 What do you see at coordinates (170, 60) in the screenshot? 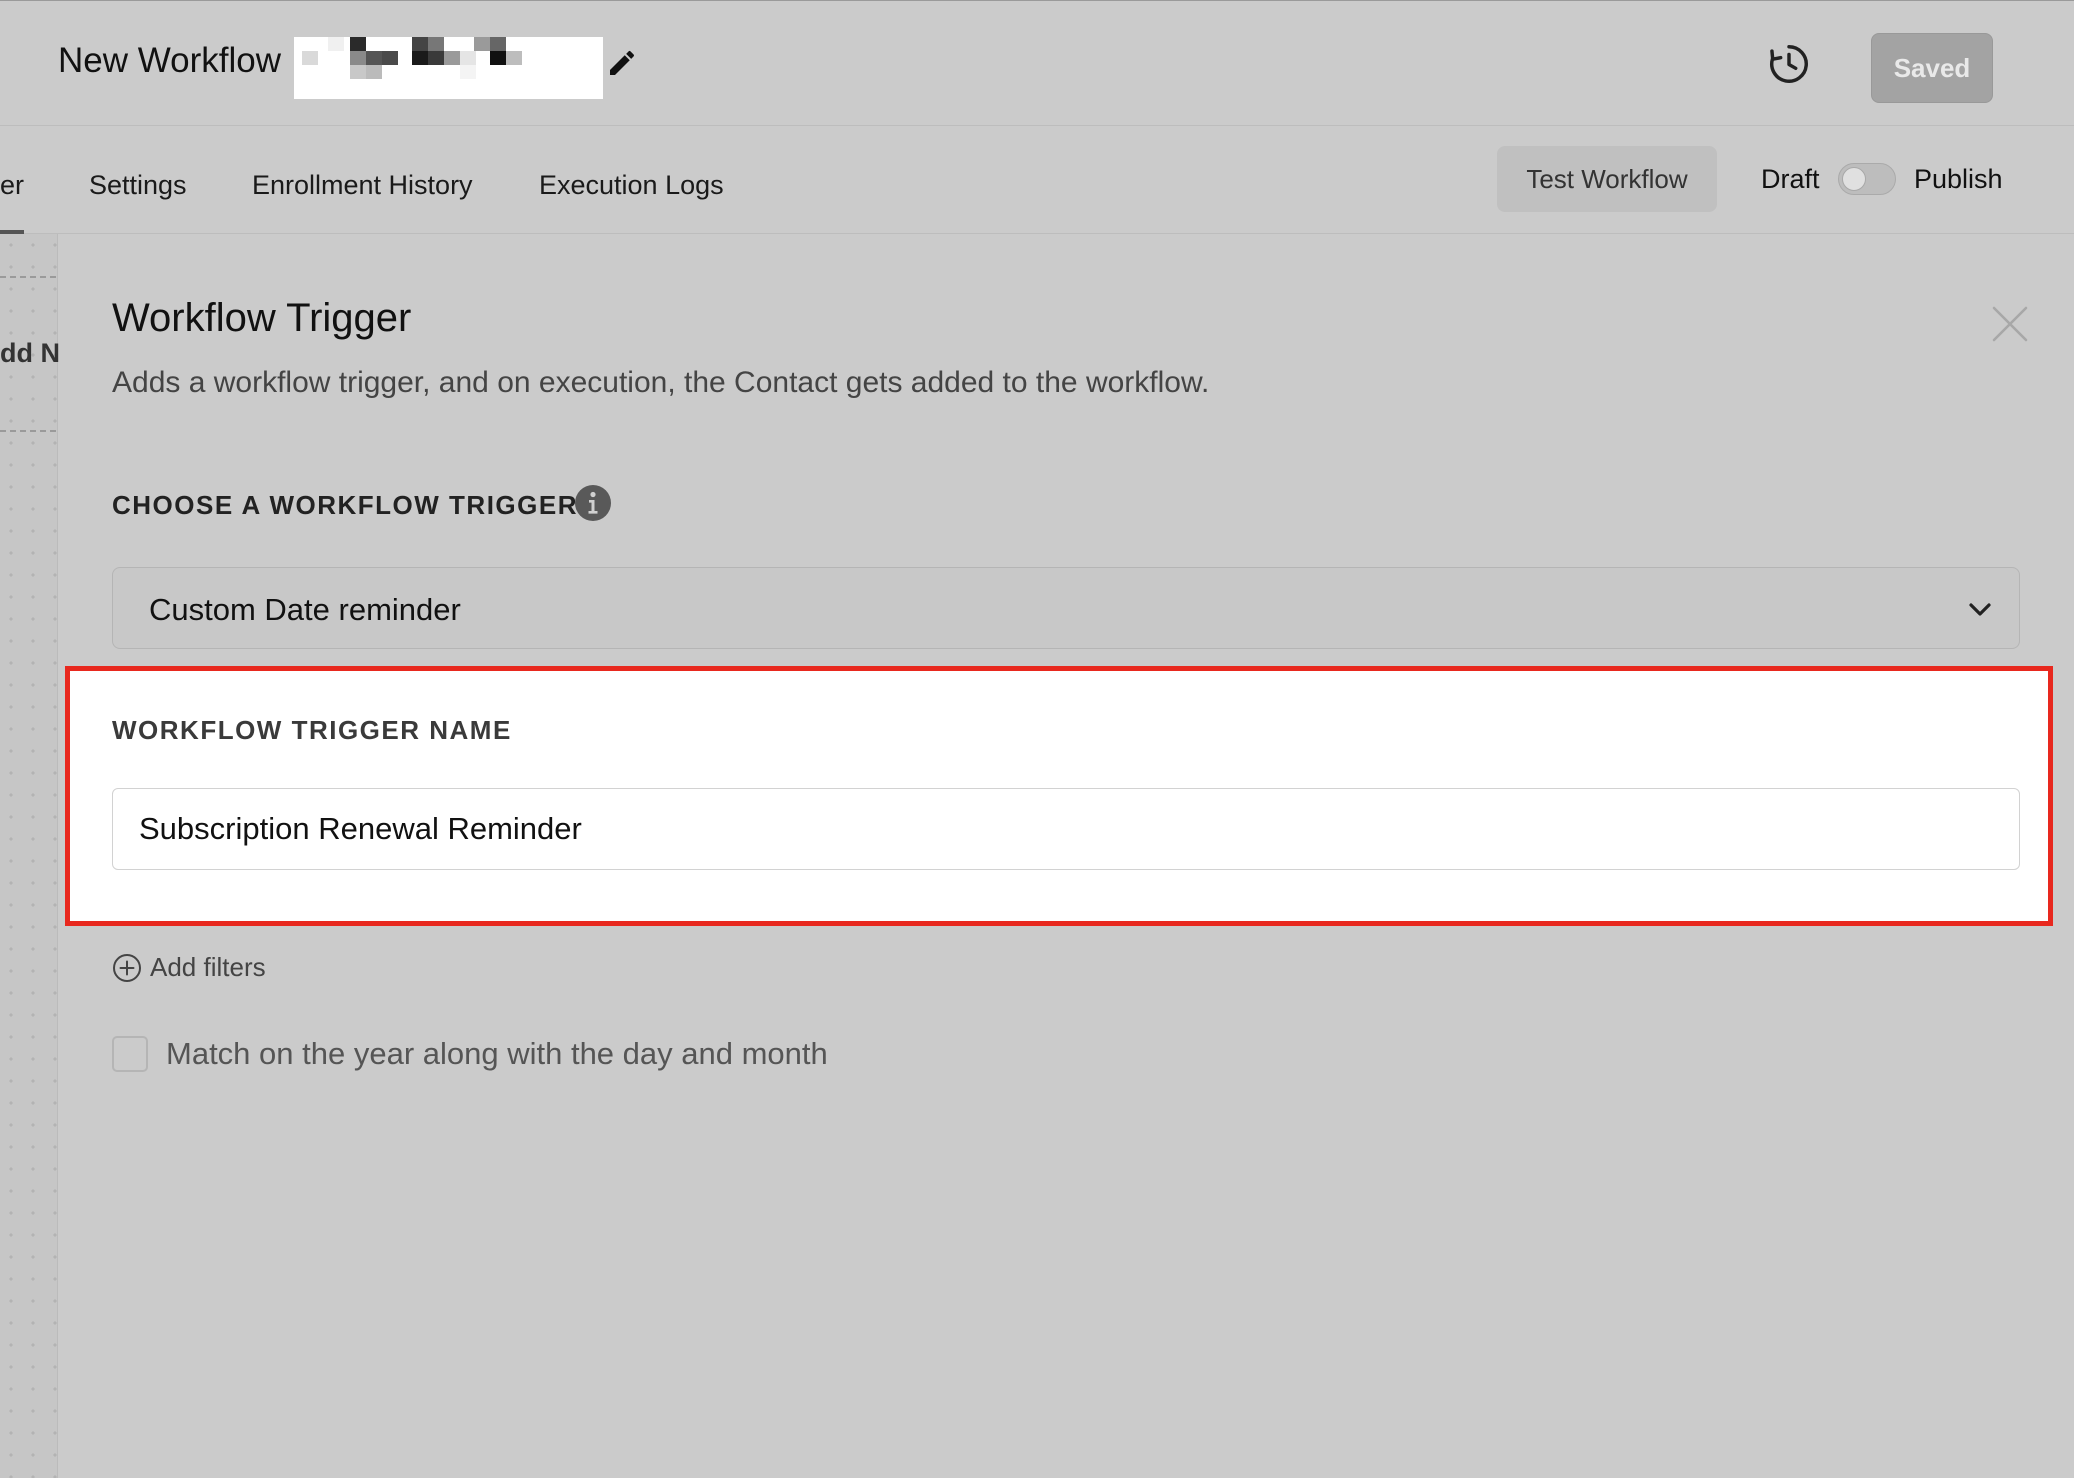
I see `workflow-title: New Workflow` at bounding box center [170, 60].